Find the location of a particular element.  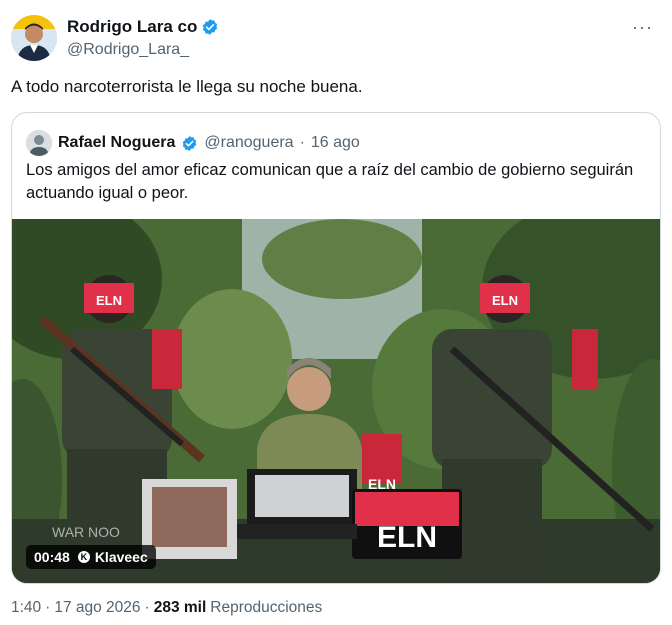

tweet-header: Rodrigo Lara co @Rodrigo_Lara_ ··· is located at coordinates (336, 38).